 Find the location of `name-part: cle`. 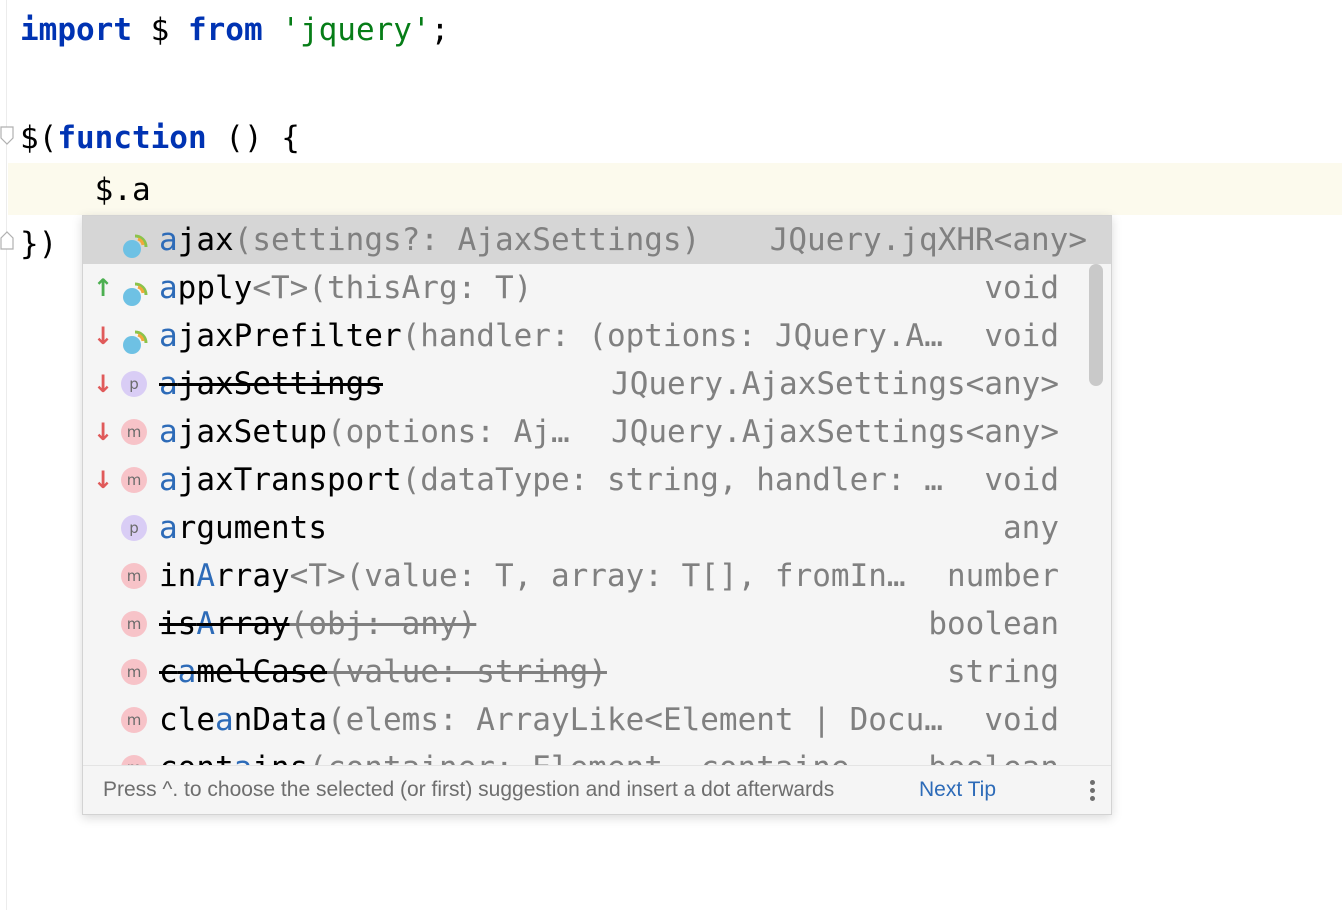

name-part: cle is located at coordinates (187, 720).